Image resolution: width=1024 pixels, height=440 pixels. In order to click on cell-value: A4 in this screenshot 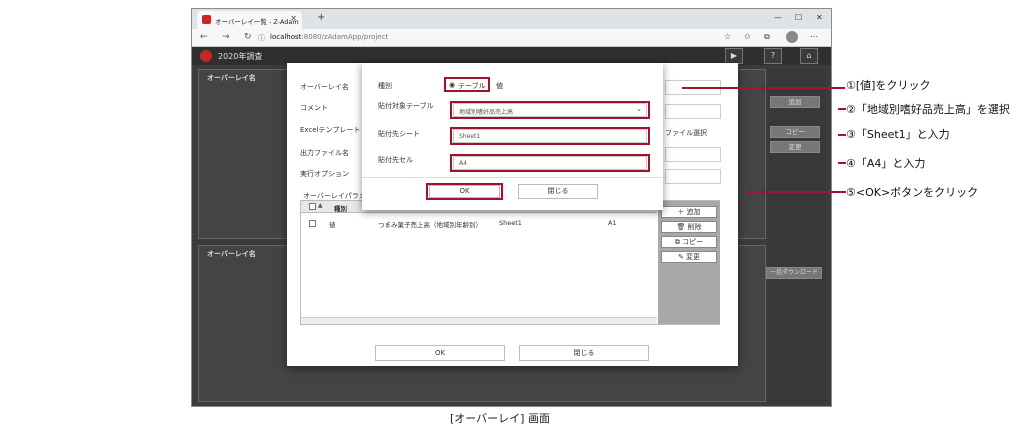, I will do `click(463, 163)`.